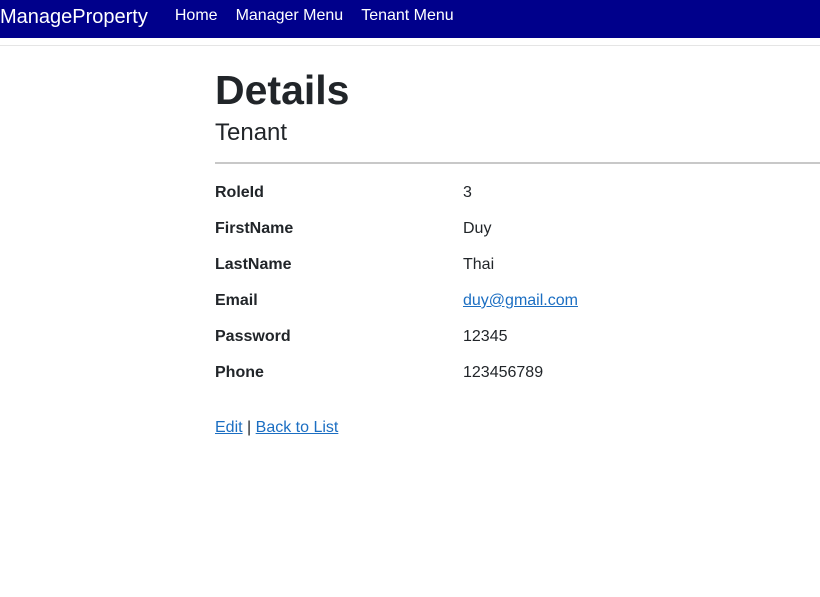 This screenshot has width=820, height=597. I want to click on nav-links: Home Manager Menu Tenant Menu, so click(323, 16).